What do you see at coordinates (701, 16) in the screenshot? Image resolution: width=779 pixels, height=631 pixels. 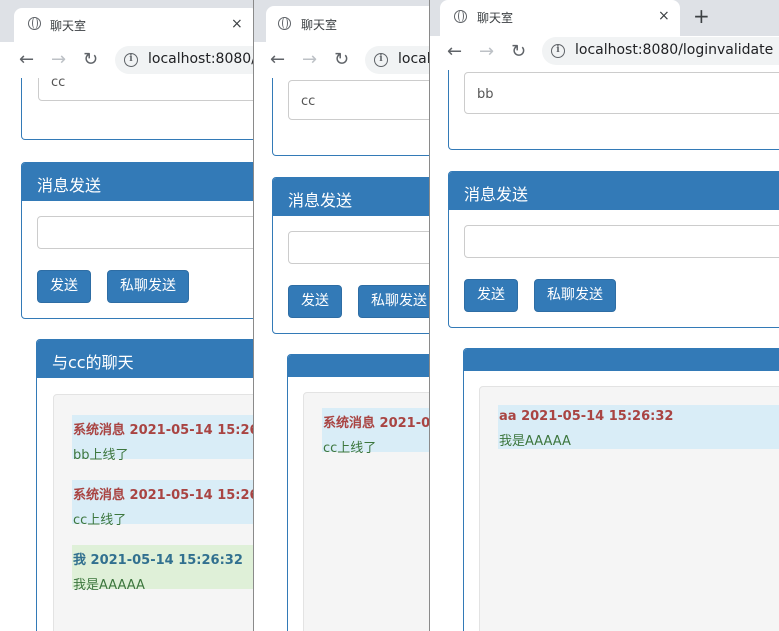 I see `new-tab-icon: +` at bounding box center [701, 16].